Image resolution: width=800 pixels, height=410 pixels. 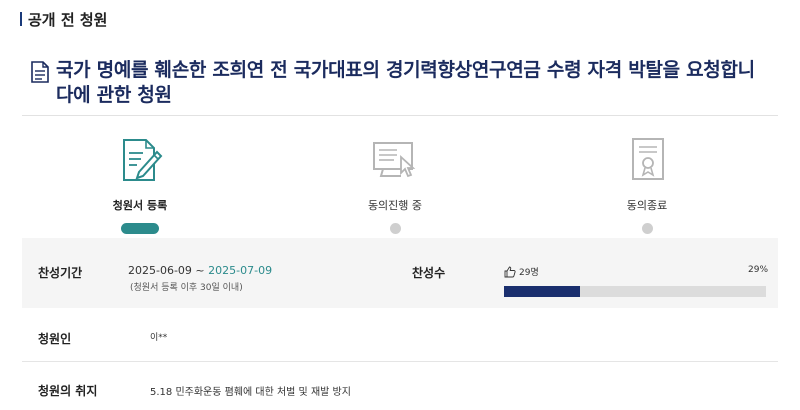 What do you see at coordinates (395, 205) in the screenshot?
I see `step-label-in-progress: 동의진행 중` at bounding box center [395, 205].